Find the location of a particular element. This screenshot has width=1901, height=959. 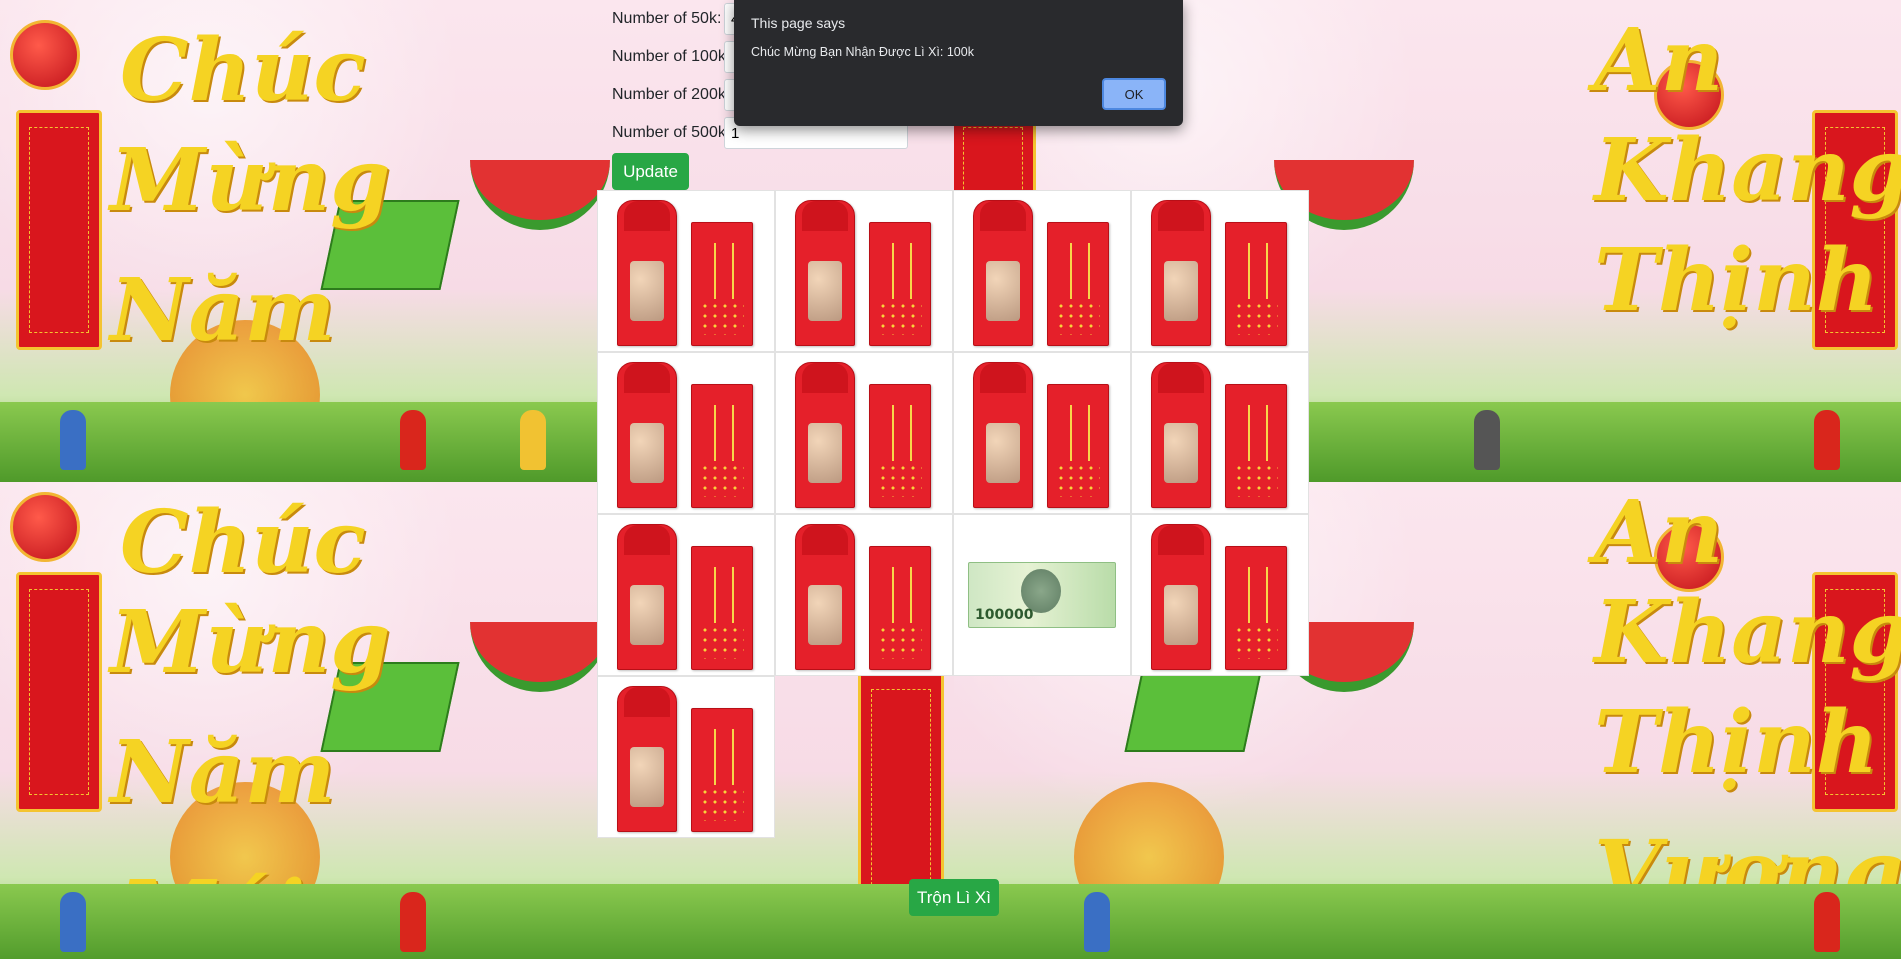

update-button: Update is located at coordinates (650, 171).